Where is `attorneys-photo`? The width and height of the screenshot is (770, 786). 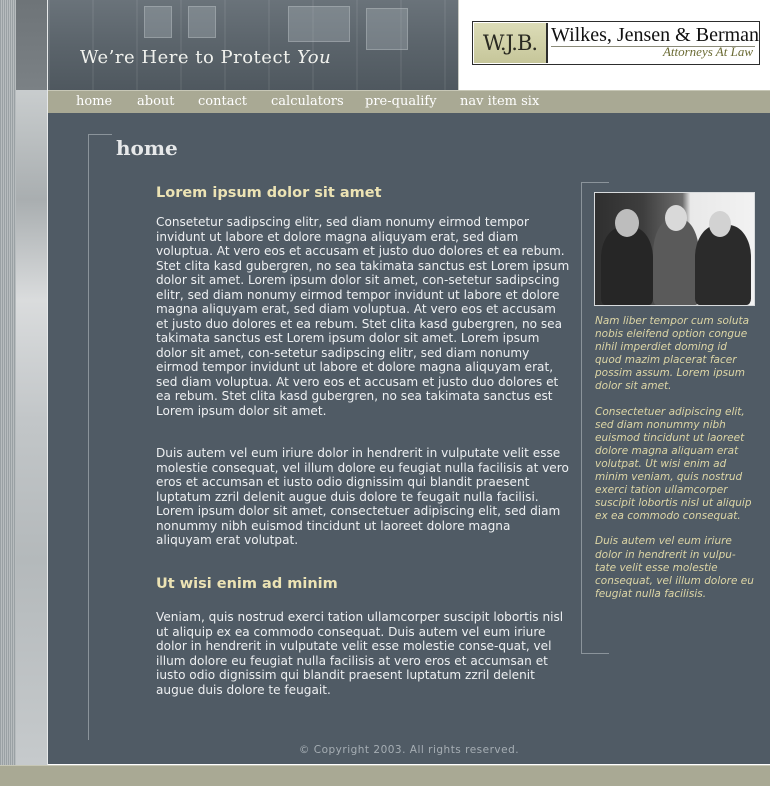
attorneys-photo is located at coordinates (674, 249).